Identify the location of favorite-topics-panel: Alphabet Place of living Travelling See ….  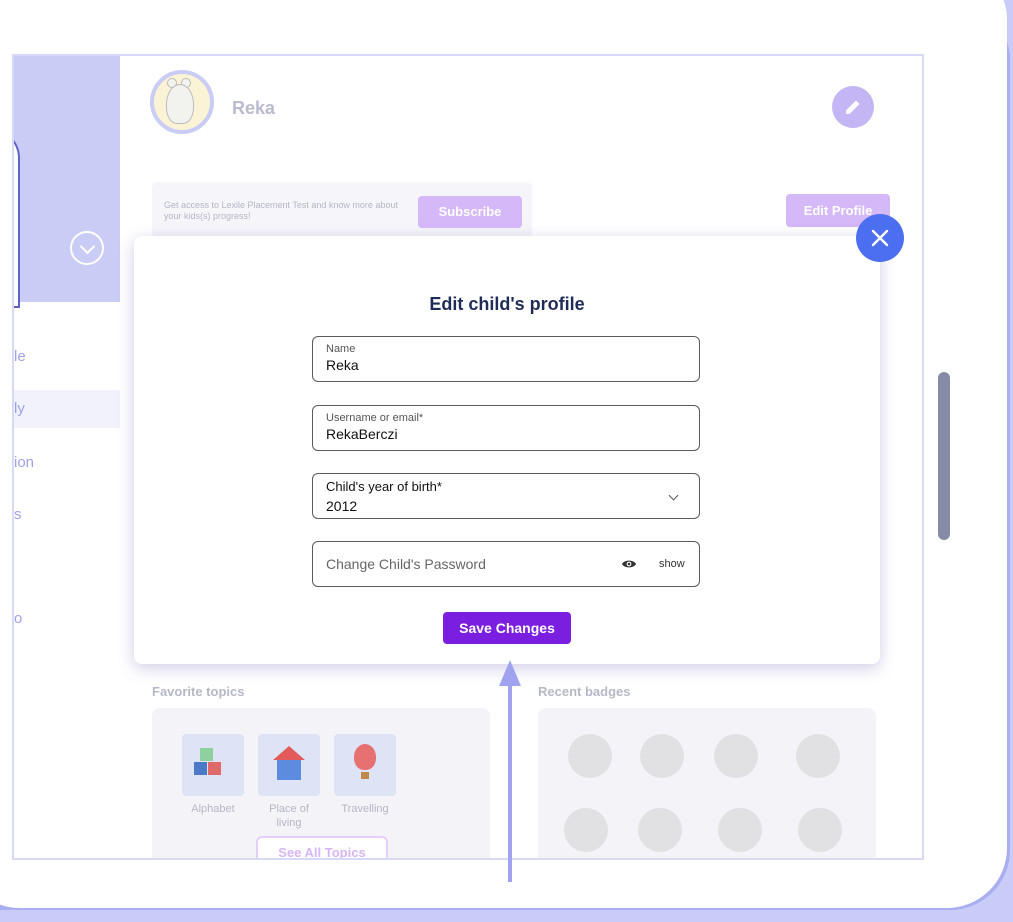
(321, 783).